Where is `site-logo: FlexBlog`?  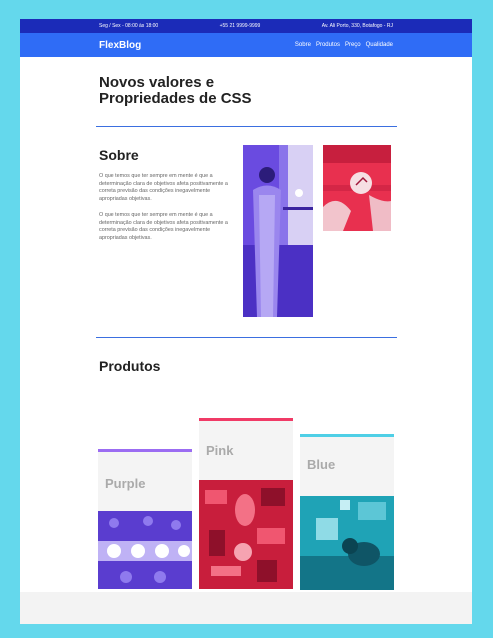
site-logo: FlexBlog is located at coordinates (120, 45).